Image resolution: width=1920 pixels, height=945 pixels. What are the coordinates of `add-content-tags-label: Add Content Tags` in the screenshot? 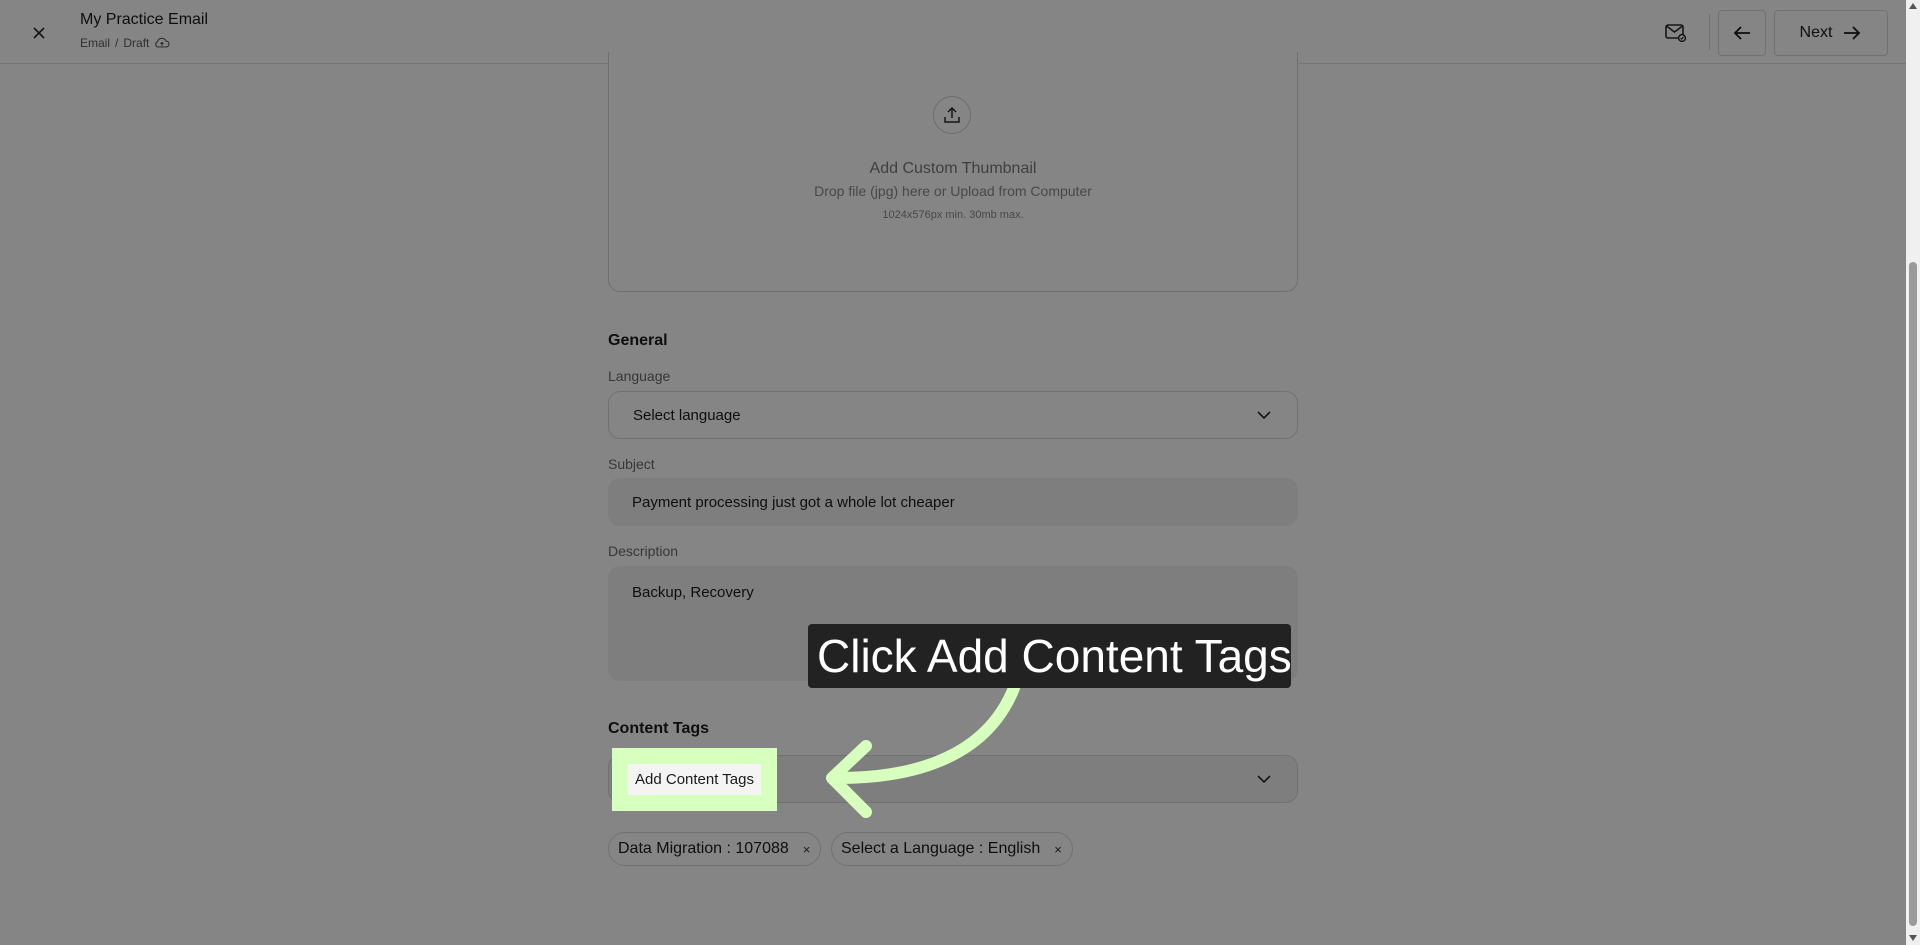 It's located at (694, 779).